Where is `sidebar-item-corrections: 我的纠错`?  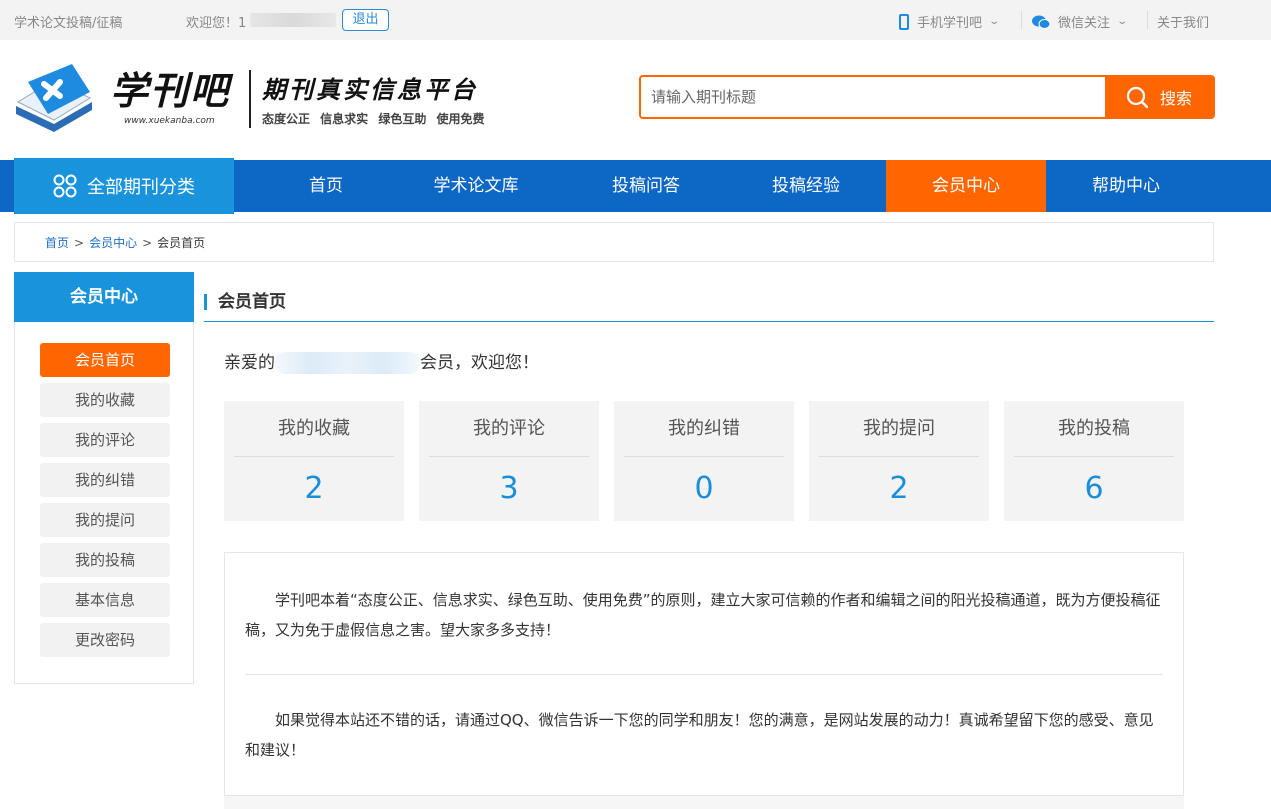 sidebar-item-corrections: 我的纠错 is located at coordinates (105, 480).